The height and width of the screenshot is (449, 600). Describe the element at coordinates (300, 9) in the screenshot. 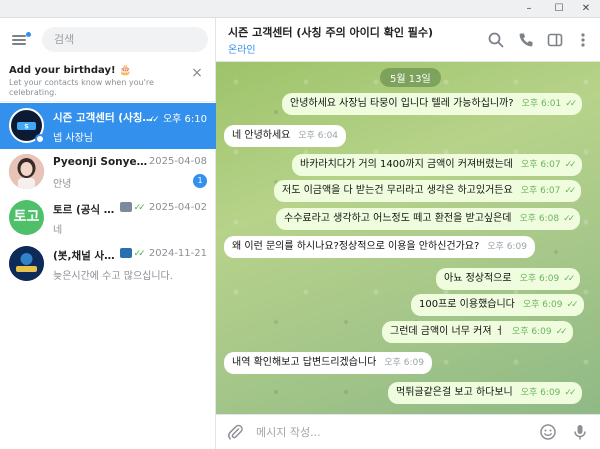

I see `window-titlebar: – ☐ ✕` at that location.